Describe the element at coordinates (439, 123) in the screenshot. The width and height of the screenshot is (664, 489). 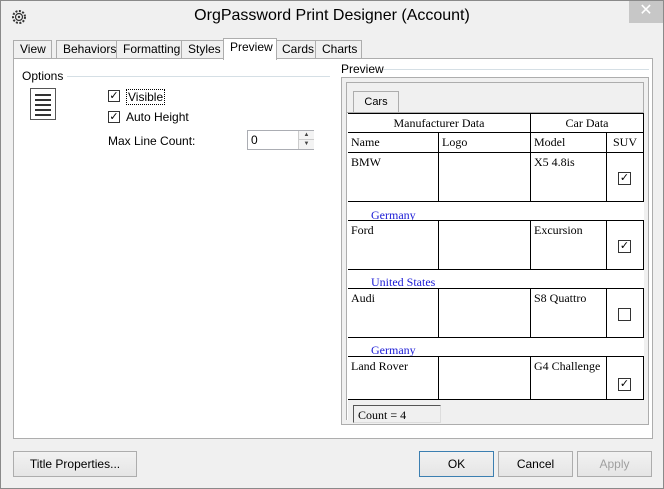
I see `band-header-manufacturer: Manufacturer Data` at that location.